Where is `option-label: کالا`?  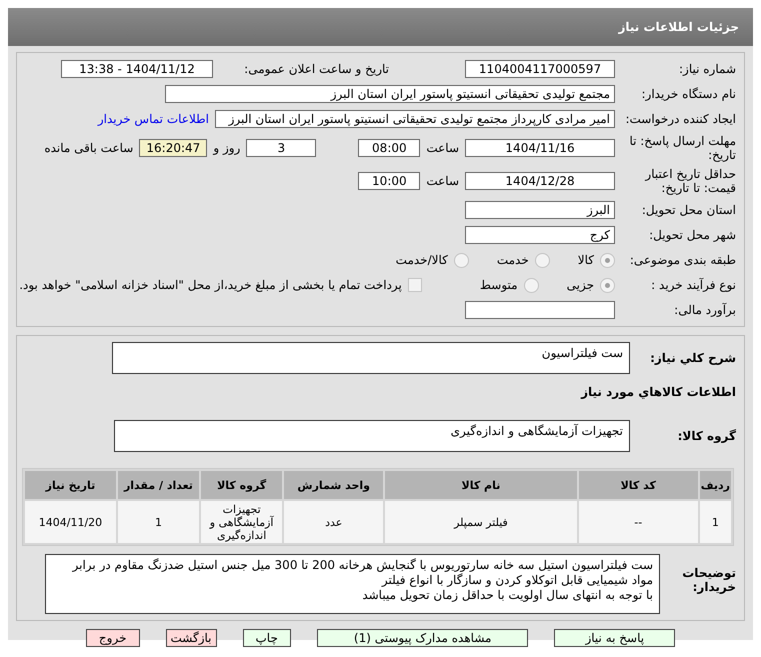
option-label: کالا is located at coordinates (586, 260).